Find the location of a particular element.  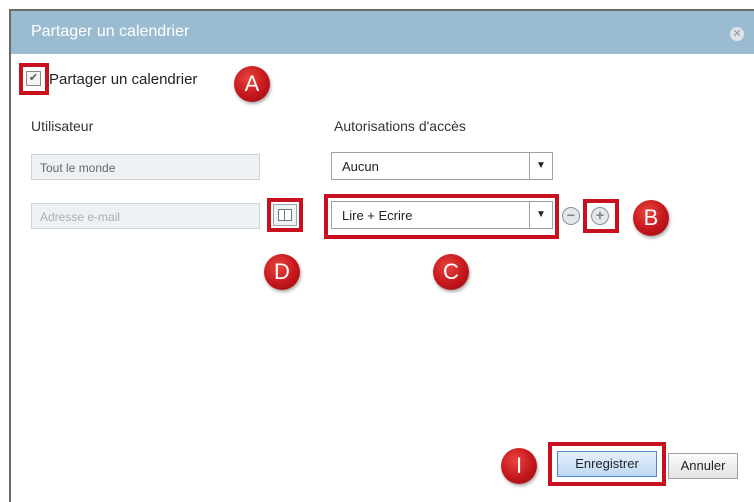

email-field: Adresse e-mail is located at coordinates (145, 216).